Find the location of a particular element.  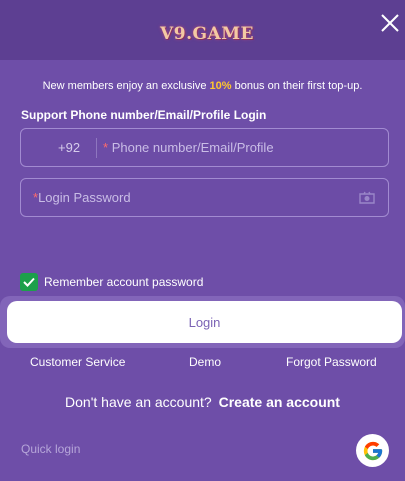

quick-login-label: Quick login is located at coordinates (51, 449).